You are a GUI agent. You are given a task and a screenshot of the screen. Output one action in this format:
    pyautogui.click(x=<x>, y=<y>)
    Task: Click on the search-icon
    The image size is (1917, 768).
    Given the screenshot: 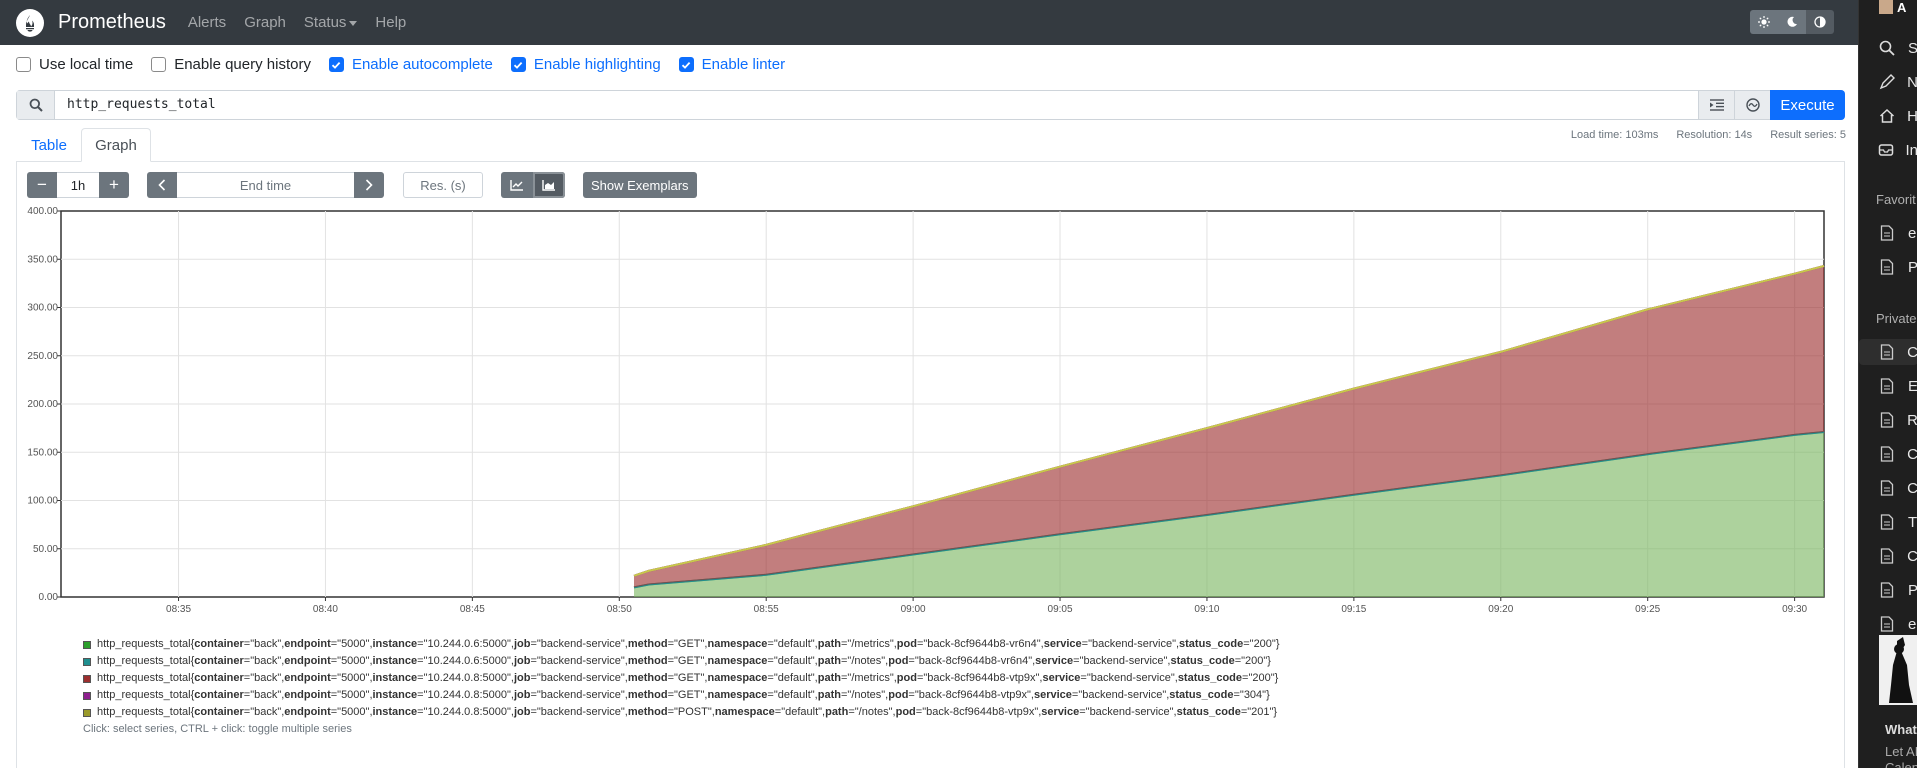 What is the action you would take?
    pyautogui.click(x=1887, y=48)
    